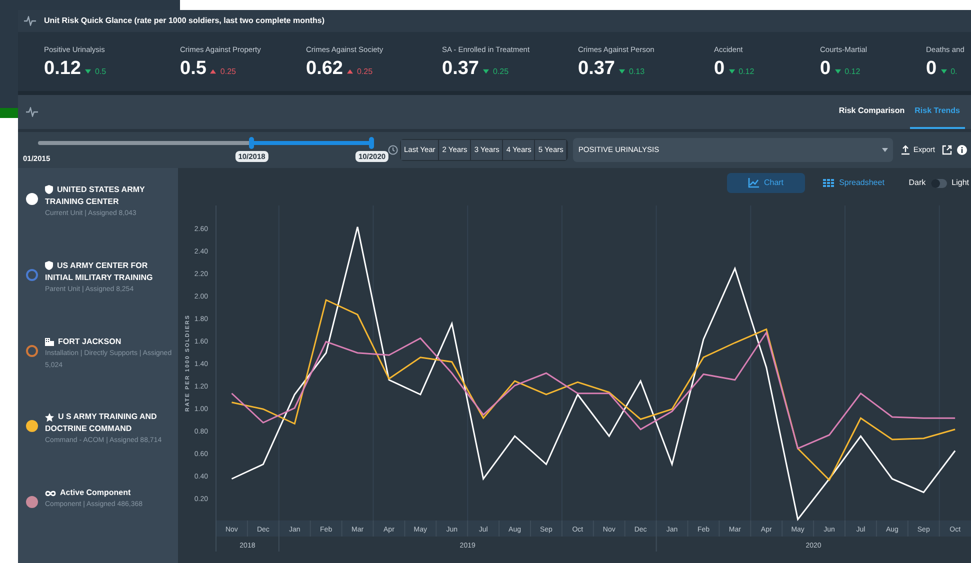  Describe the element at coordinates (872, 112) in the screenshot. I see `tab: Risk Comparison` at that location.